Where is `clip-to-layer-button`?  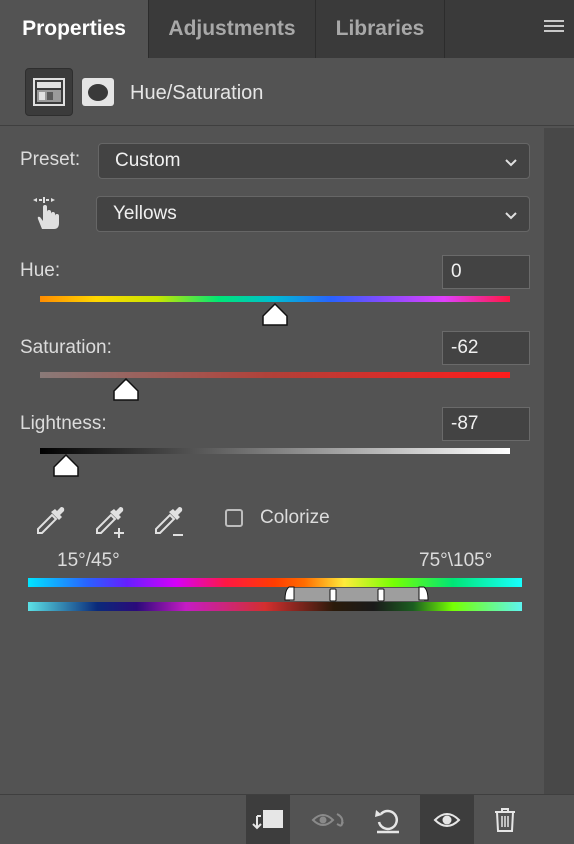
clip-to-layer-button is located at coordinates (268, 819).